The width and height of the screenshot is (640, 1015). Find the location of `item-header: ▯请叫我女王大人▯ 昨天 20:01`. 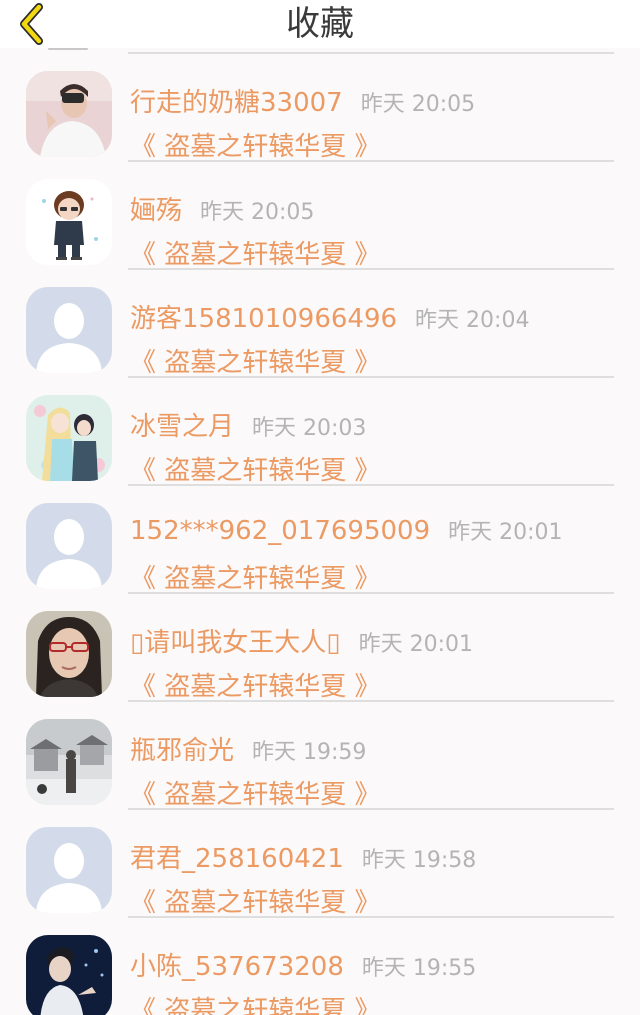

item-header: ▯请叫我女王大人▯ 昨天 20:01 is located at coordinates (301, 642).